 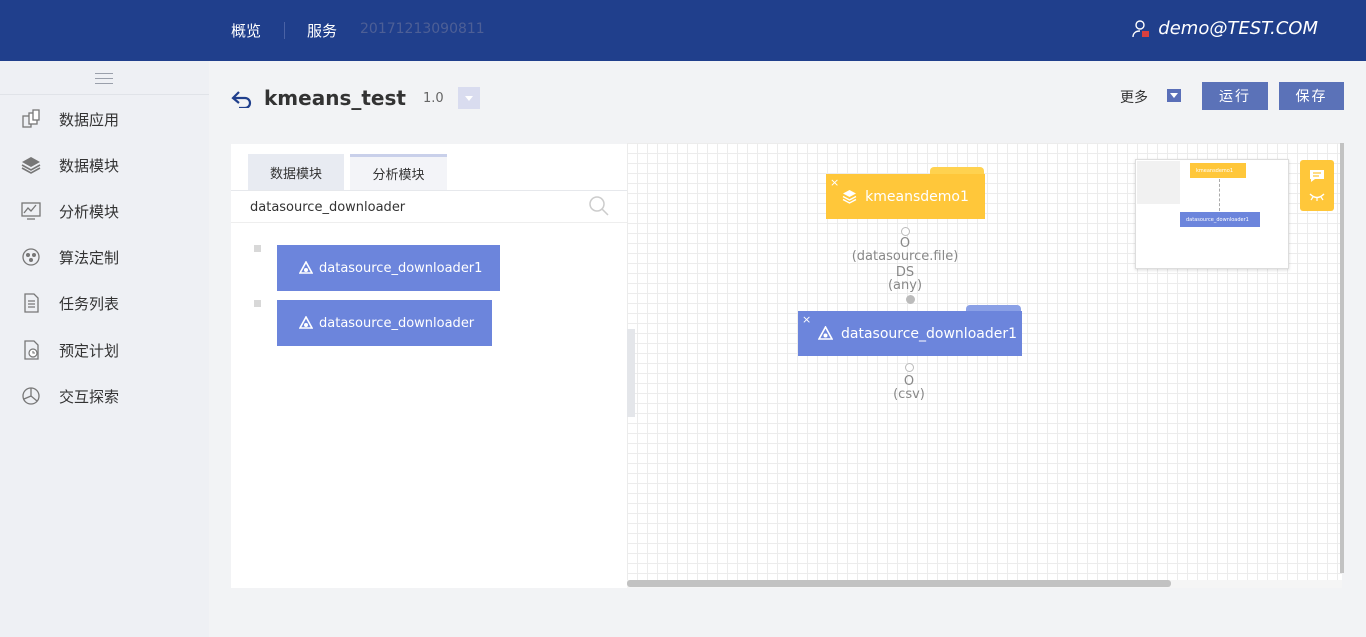 I want to click on more-dropdown, so click(x=1174, y=95).